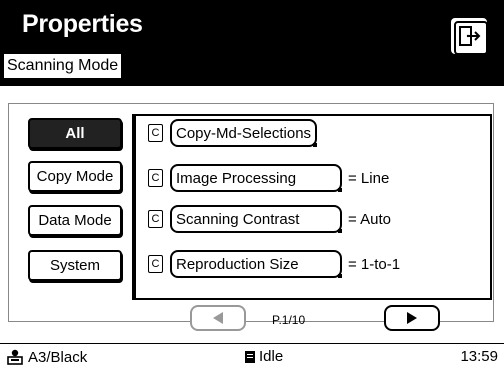  What do you see at coordinates (256, 264) in the screenshot?
I see `reproduction-size-button: Reproduction Size` at bounding box center [256, 264].